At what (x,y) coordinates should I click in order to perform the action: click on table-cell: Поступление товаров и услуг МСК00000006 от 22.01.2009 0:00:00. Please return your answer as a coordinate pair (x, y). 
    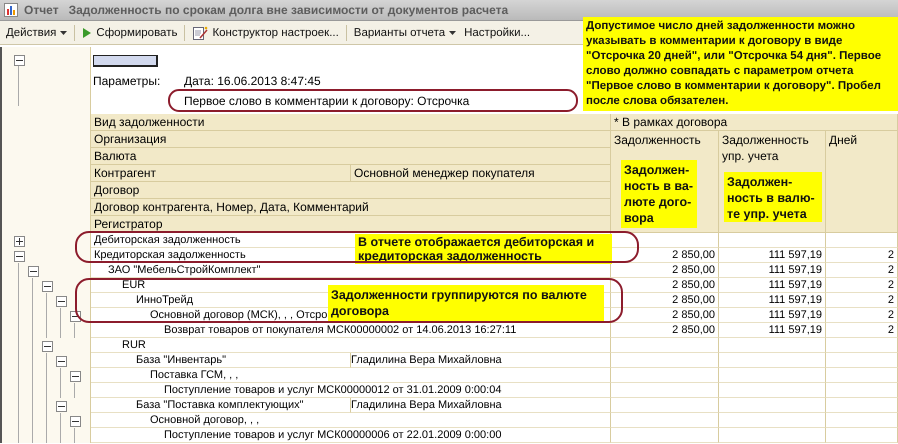
    Looking at the image, I should click on (351, 435).